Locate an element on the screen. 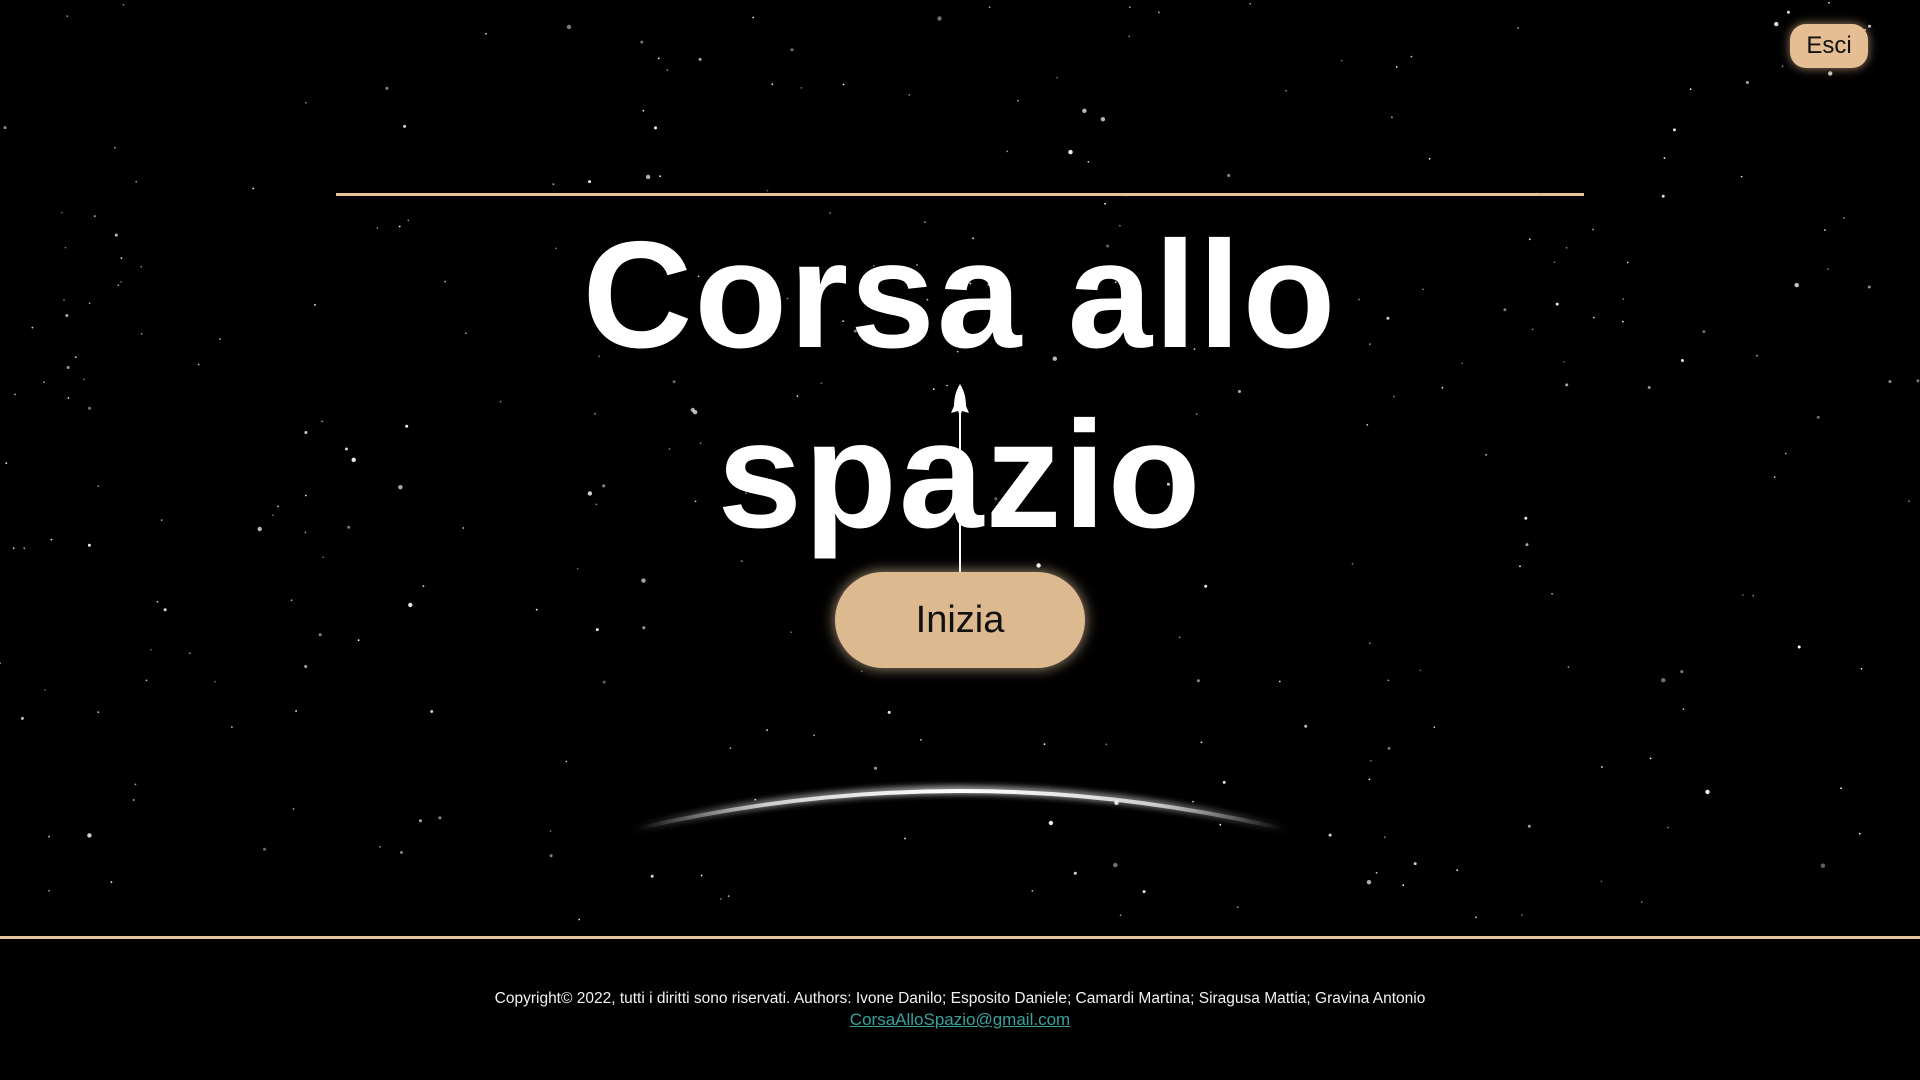 This screenshot has width=1920, height=1080. email-link: CorsaAlloSpazio@gmail.com is located at coordinates (960, 1019).